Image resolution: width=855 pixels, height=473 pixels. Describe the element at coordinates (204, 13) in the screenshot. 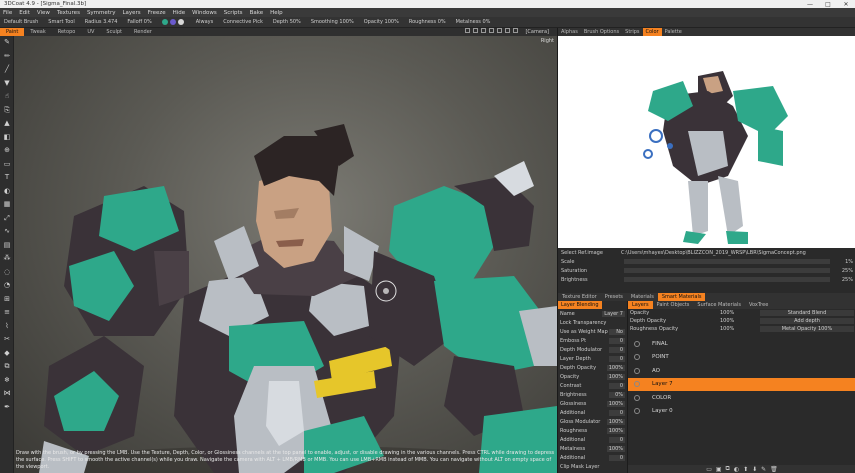

I see `menu-windows: Windows` at that location.